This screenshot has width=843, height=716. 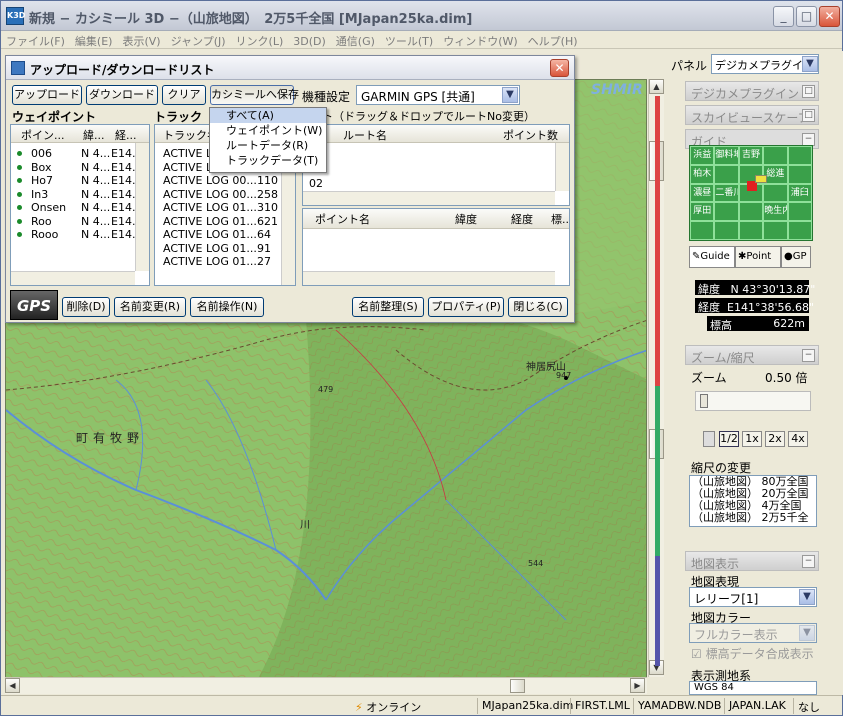 What do you see at coordinates (753, 518) in the screenshot?
I see `scale-list-item: （山旅地図） 2万5千全` at bounding box center [753, 518].